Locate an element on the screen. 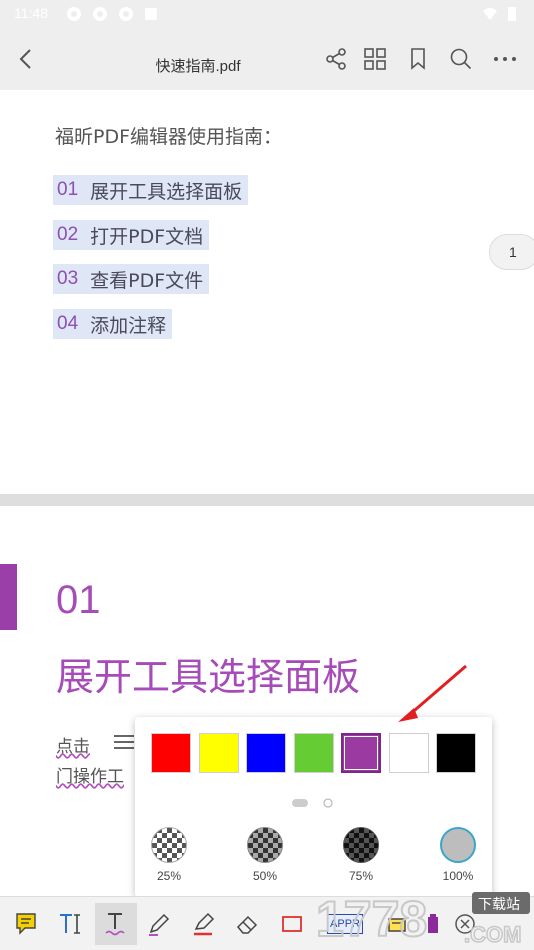 This screenshot has height=950, width=534. toc-item: 03 查看PDF文件 is located at coordinates (131, 279).